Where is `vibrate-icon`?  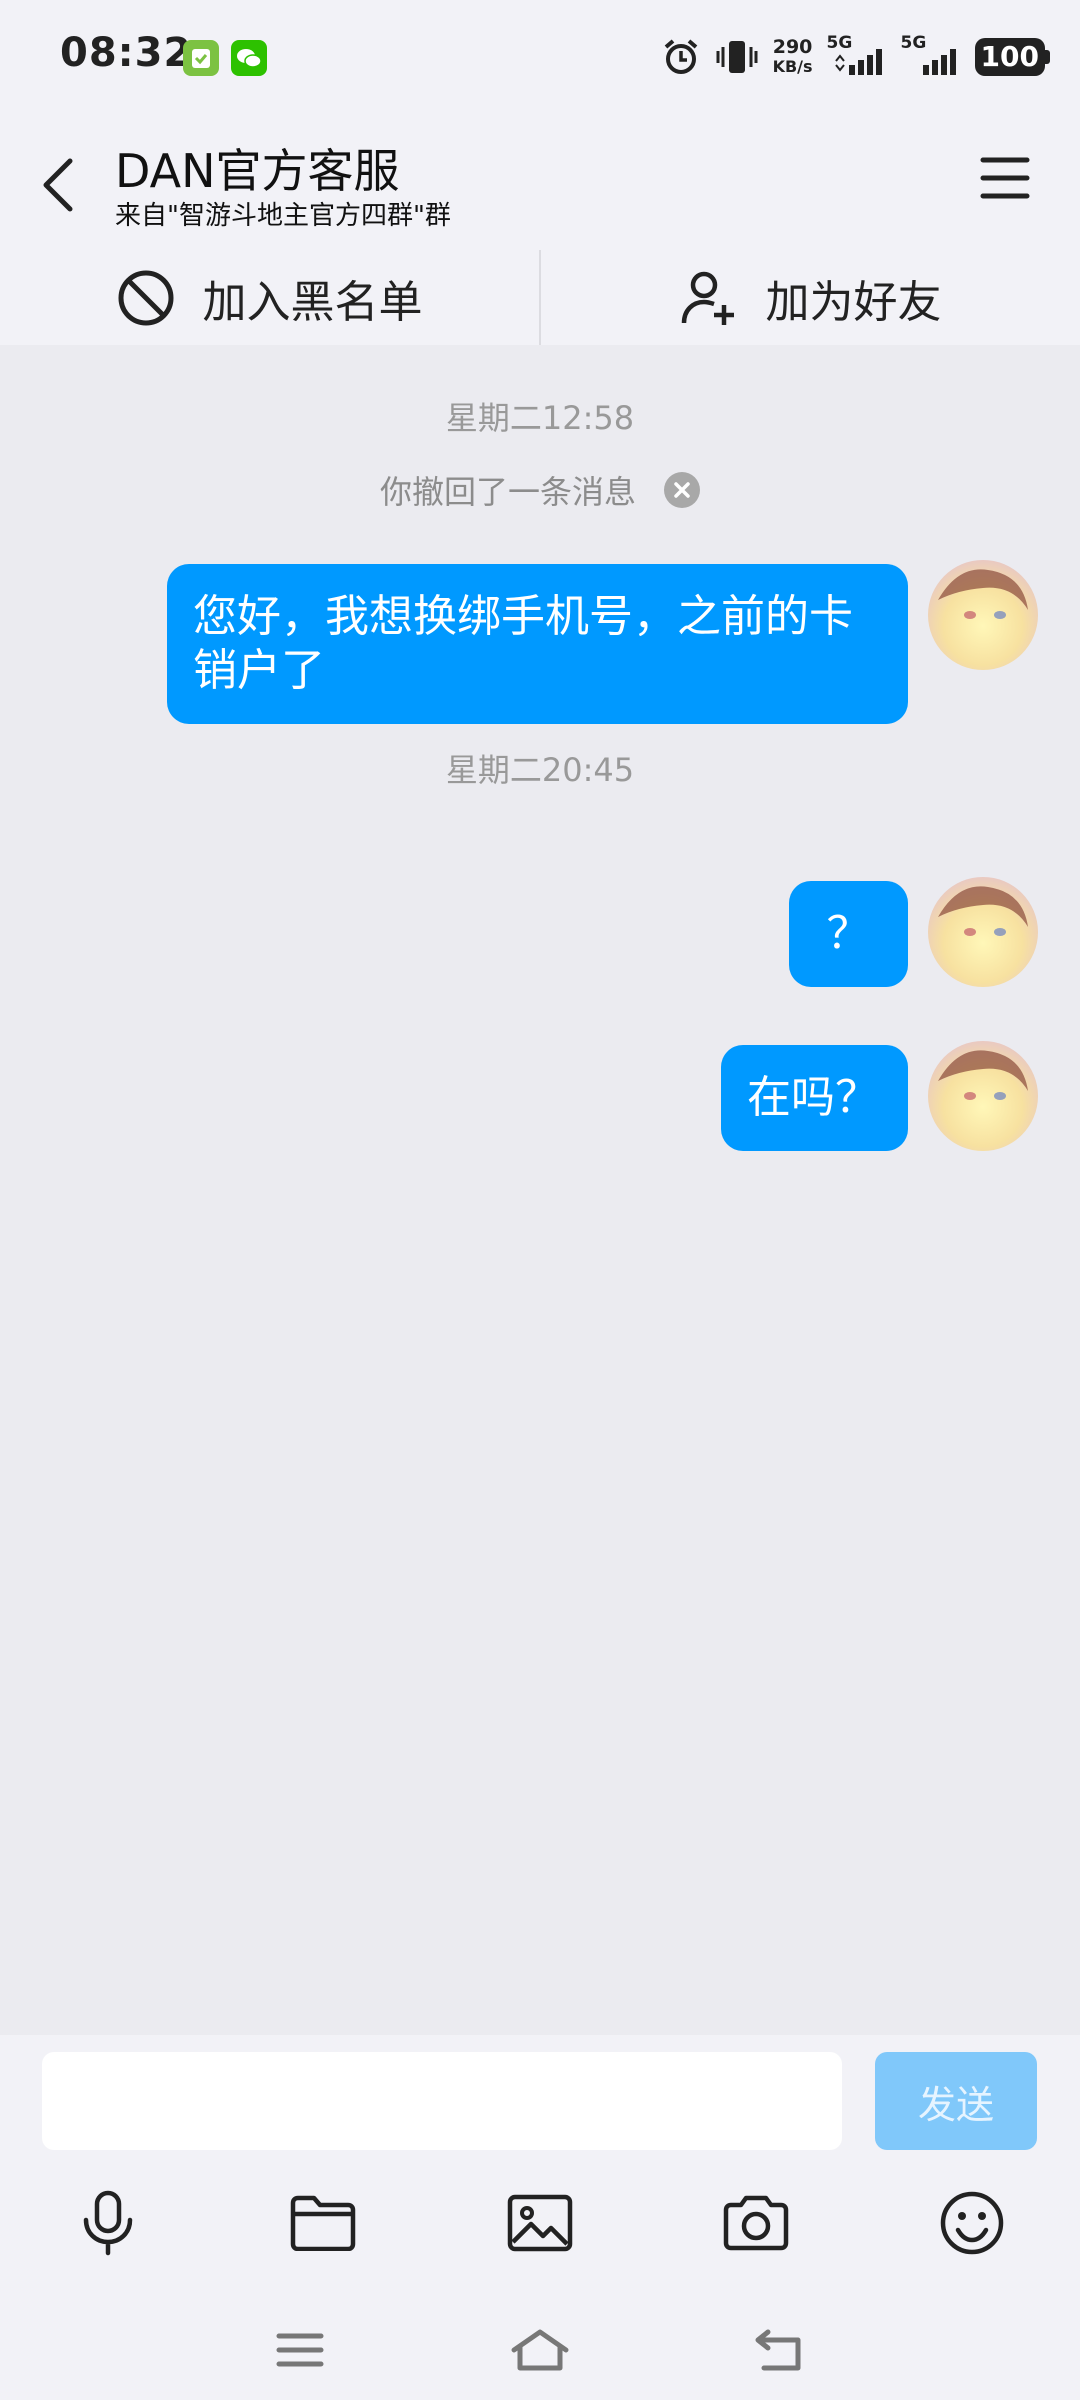
vibrate-icon is located at coordinates (737, 57).